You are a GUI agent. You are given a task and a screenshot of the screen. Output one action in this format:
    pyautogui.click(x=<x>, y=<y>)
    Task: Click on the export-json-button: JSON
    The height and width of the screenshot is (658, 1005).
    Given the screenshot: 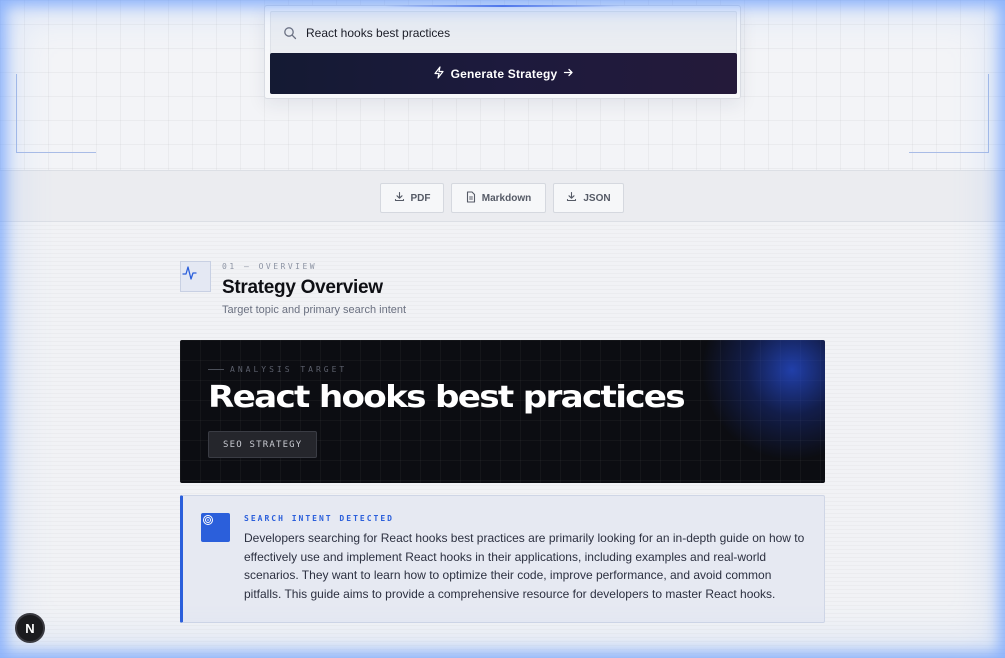 What is the action you would take?
    pyautogui.click(x=588, y=198)
    